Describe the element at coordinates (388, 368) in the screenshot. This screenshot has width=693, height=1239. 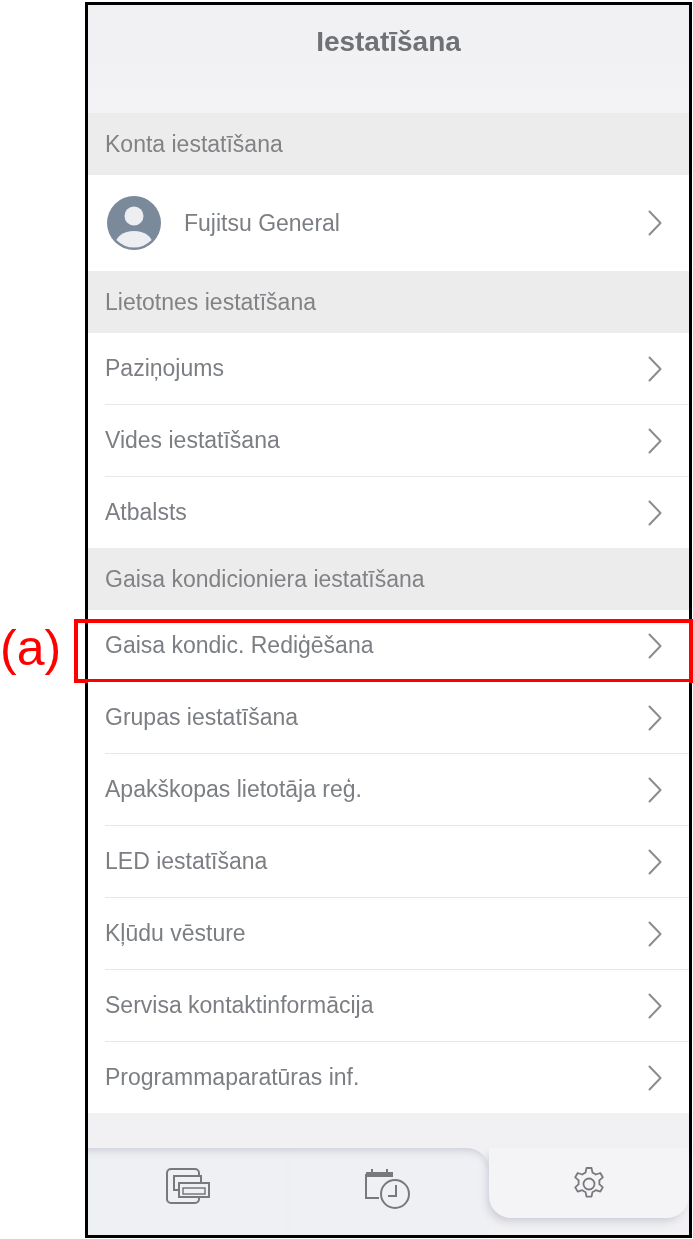
I see `menu-item: Paziņojums` at that location.